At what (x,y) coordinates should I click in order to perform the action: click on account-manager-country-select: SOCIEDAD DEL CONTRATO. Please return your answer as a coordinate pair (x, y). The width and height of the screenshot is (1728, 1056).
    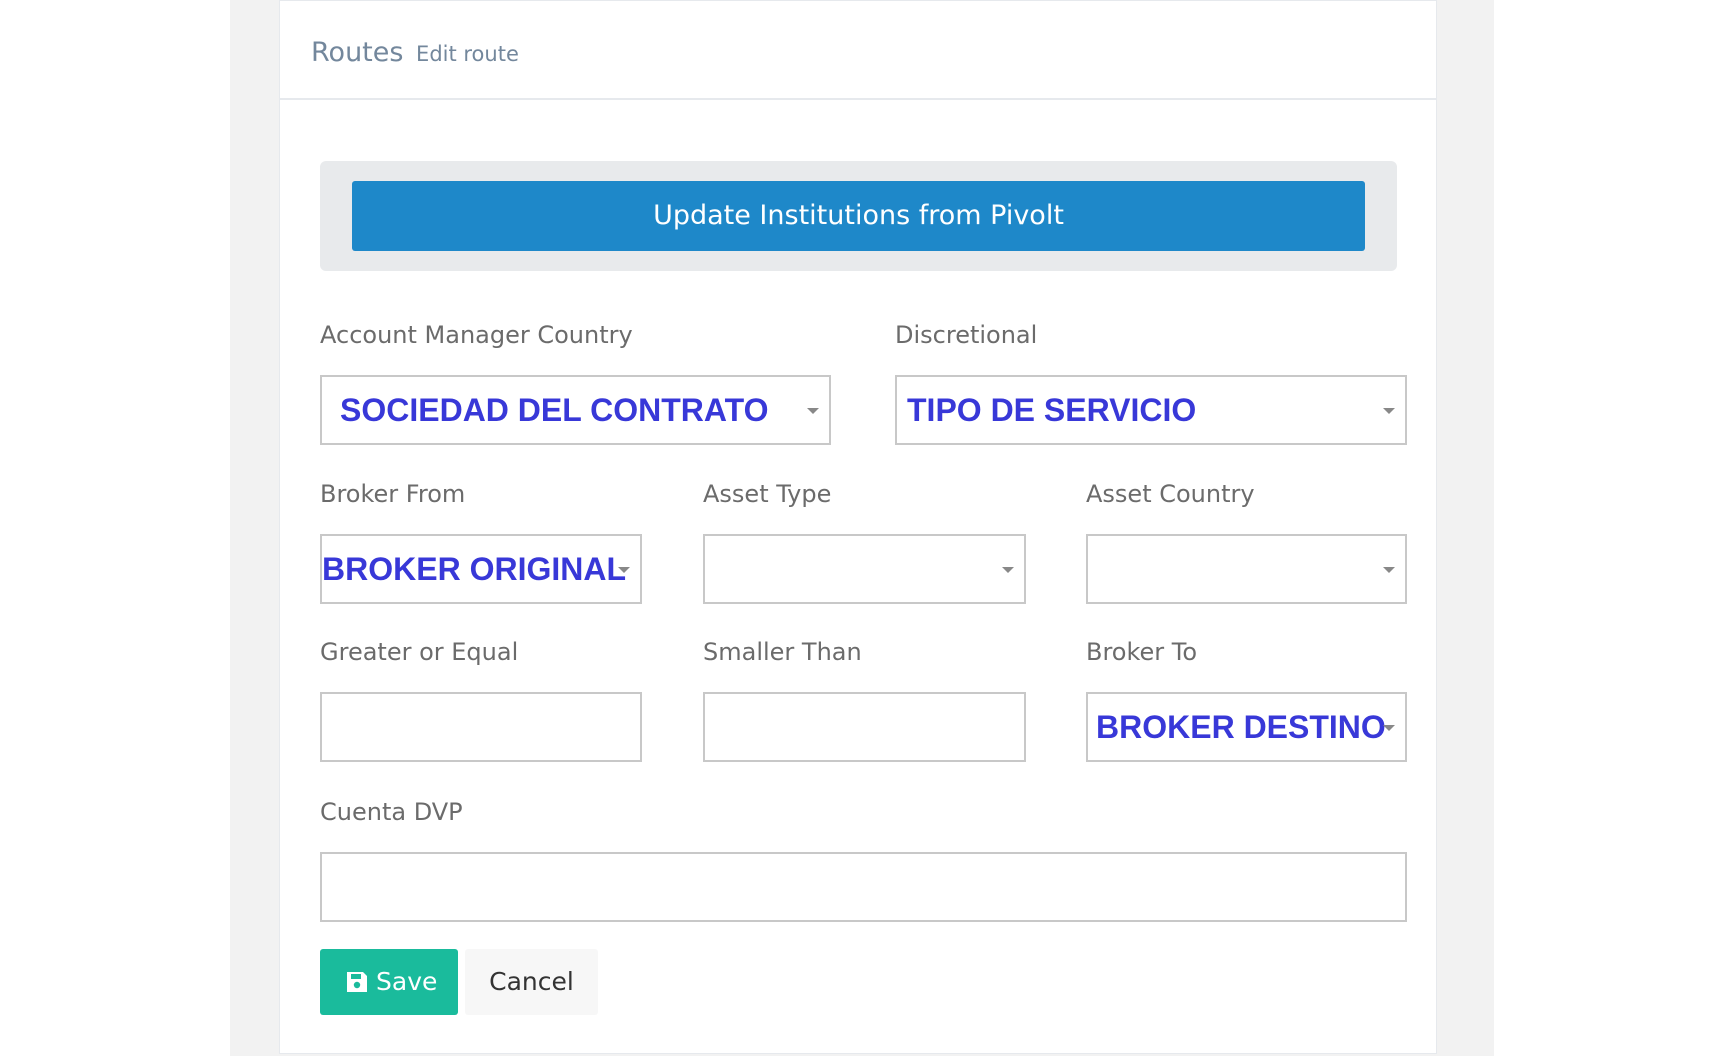
    Looking at the image, I should click on (575, 410).